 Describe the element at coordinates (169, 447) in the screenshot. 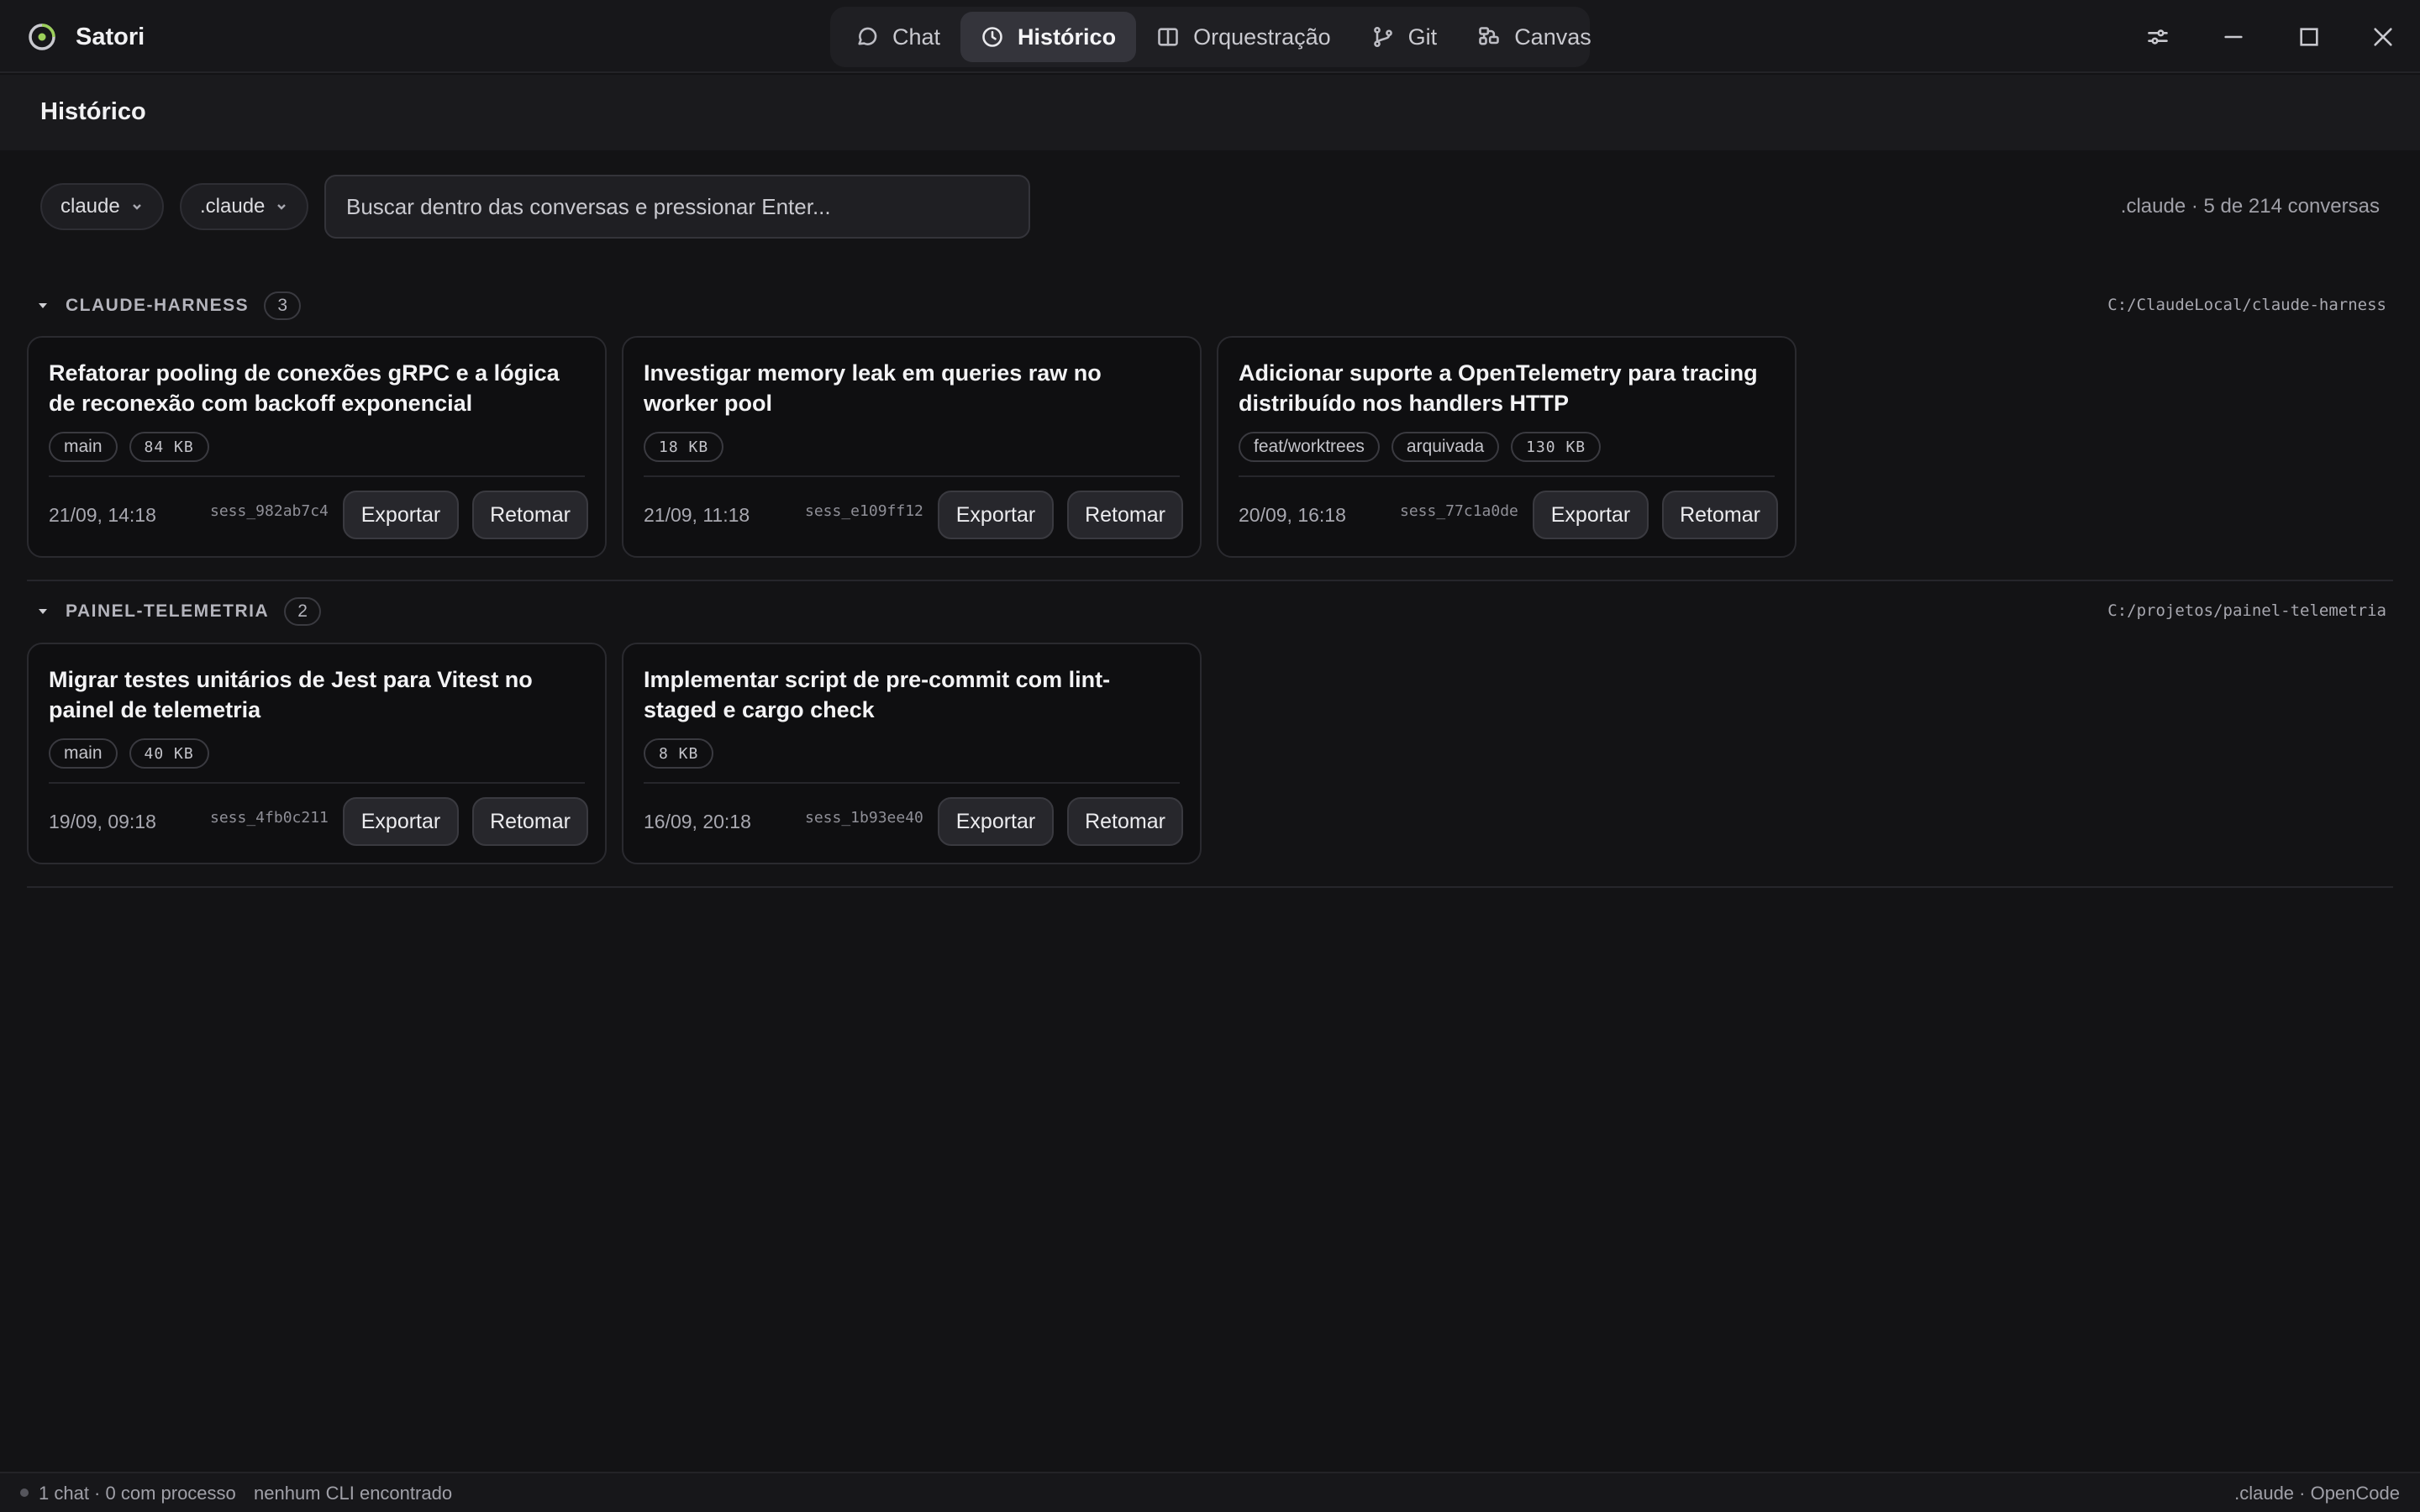

I see `size-tag: 84 KB` at that location.